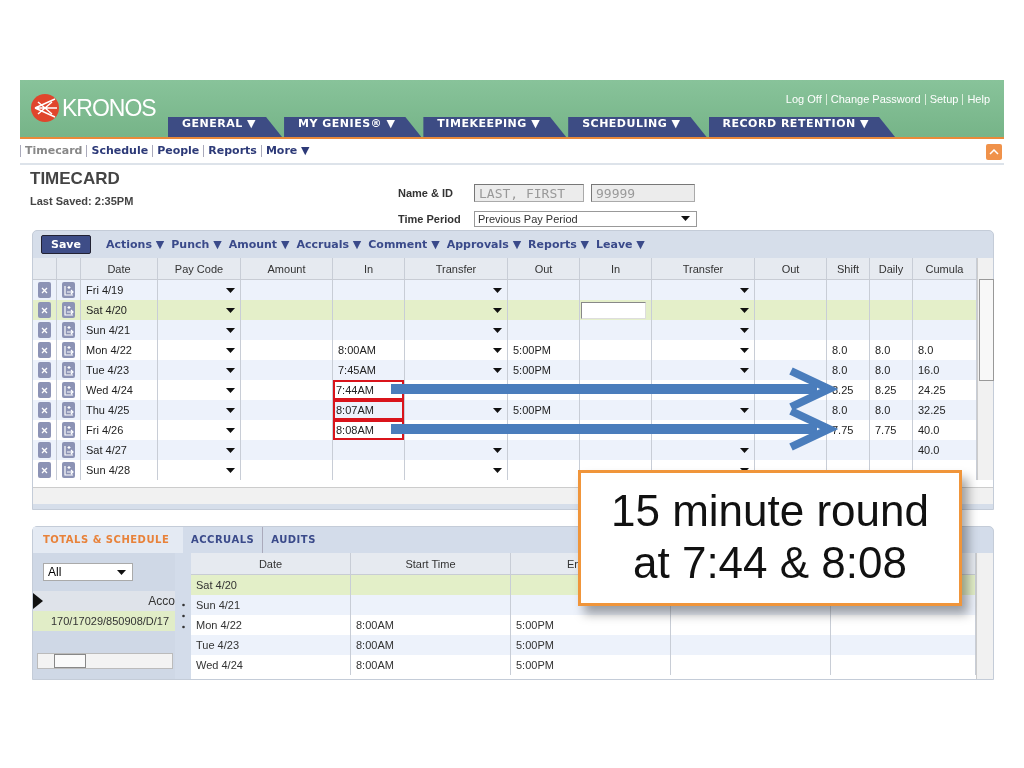 Image resolution: width=1024 pixels, height=768 pixels. What do you see at coordinates (431, 563) in the screenshot?
I see `column-header: Start Time` at bounding box center [431, 563].